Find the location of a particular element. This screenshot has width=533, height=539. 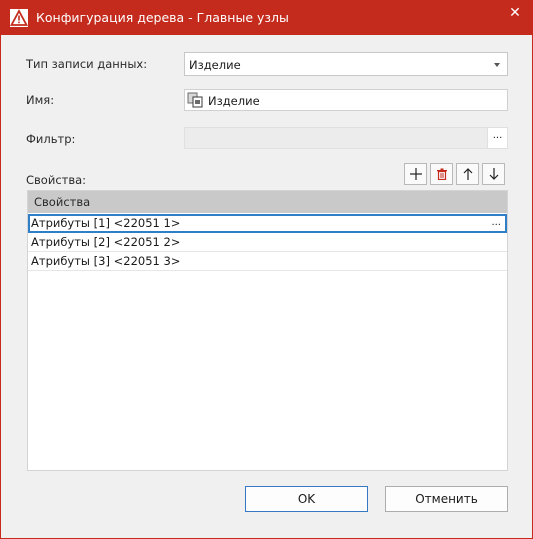

filter-label: Фильтр: is located at coordinates (51, 139).